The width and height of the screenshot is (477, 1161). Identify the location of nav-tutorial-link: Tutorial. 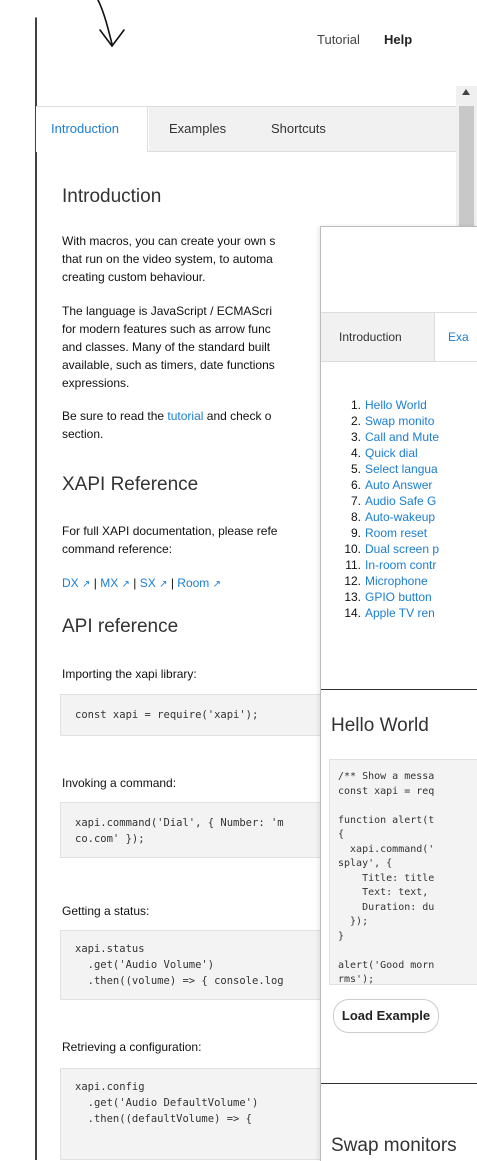
(338, 39).